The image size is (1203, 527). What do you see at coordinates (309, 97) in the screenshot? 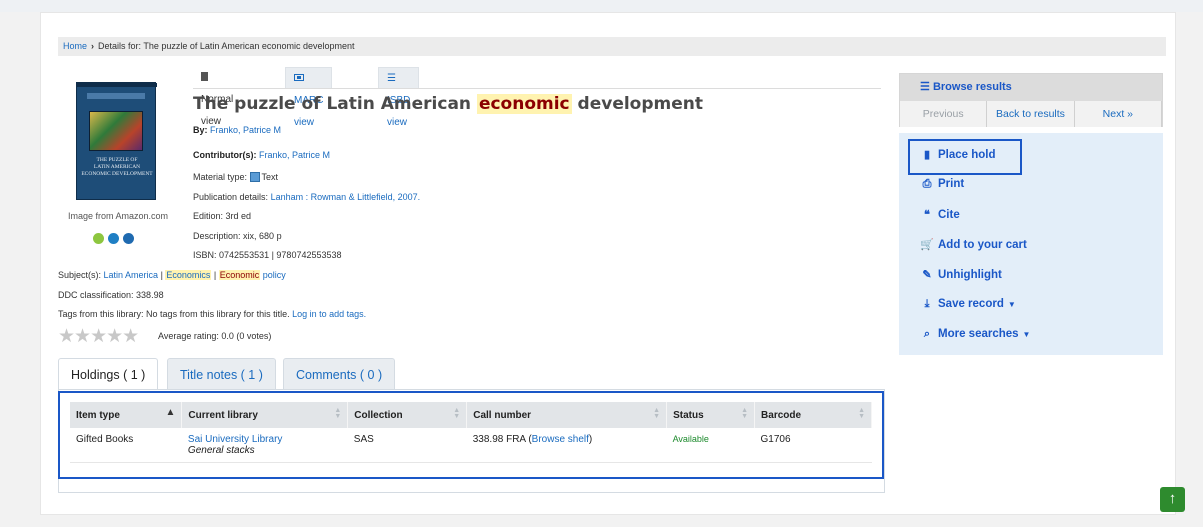
I see `tab-marc-view: MARC view` at bounding box center [309, 97].